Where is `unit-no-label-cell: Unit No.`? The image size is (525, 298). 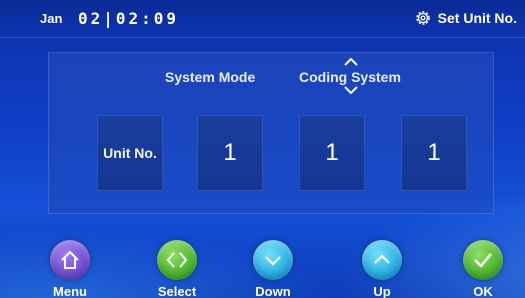
unit-no-label-cell: Unit No. is located at coordinates (130, 153).